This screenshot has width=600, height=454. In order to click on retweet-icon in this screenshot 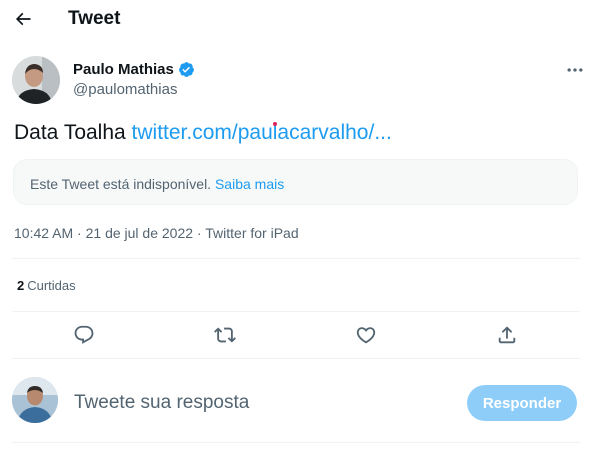, I will do `click(225, 335)`.